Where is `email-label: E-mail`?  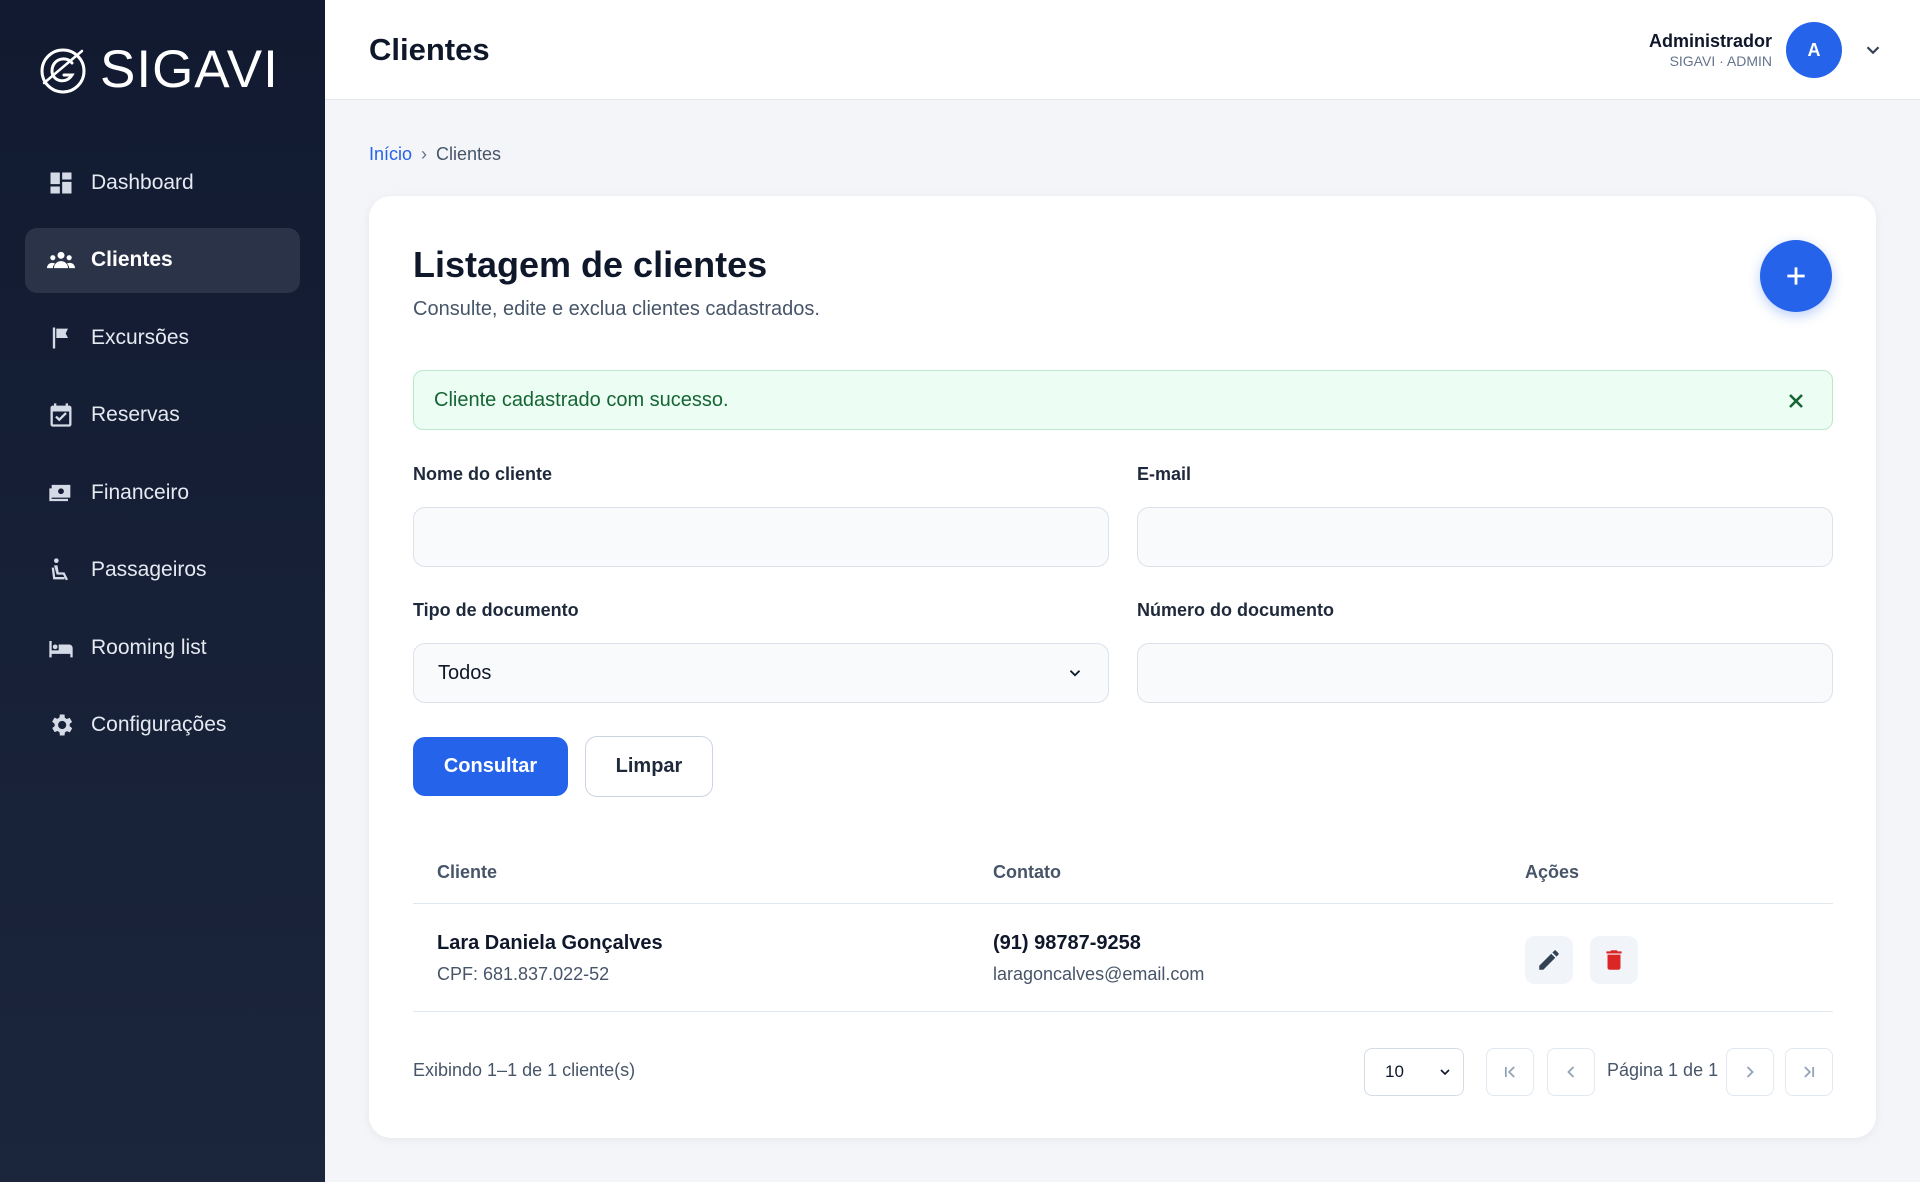
email-label: E-mail is located at coordinates (1164, 474).